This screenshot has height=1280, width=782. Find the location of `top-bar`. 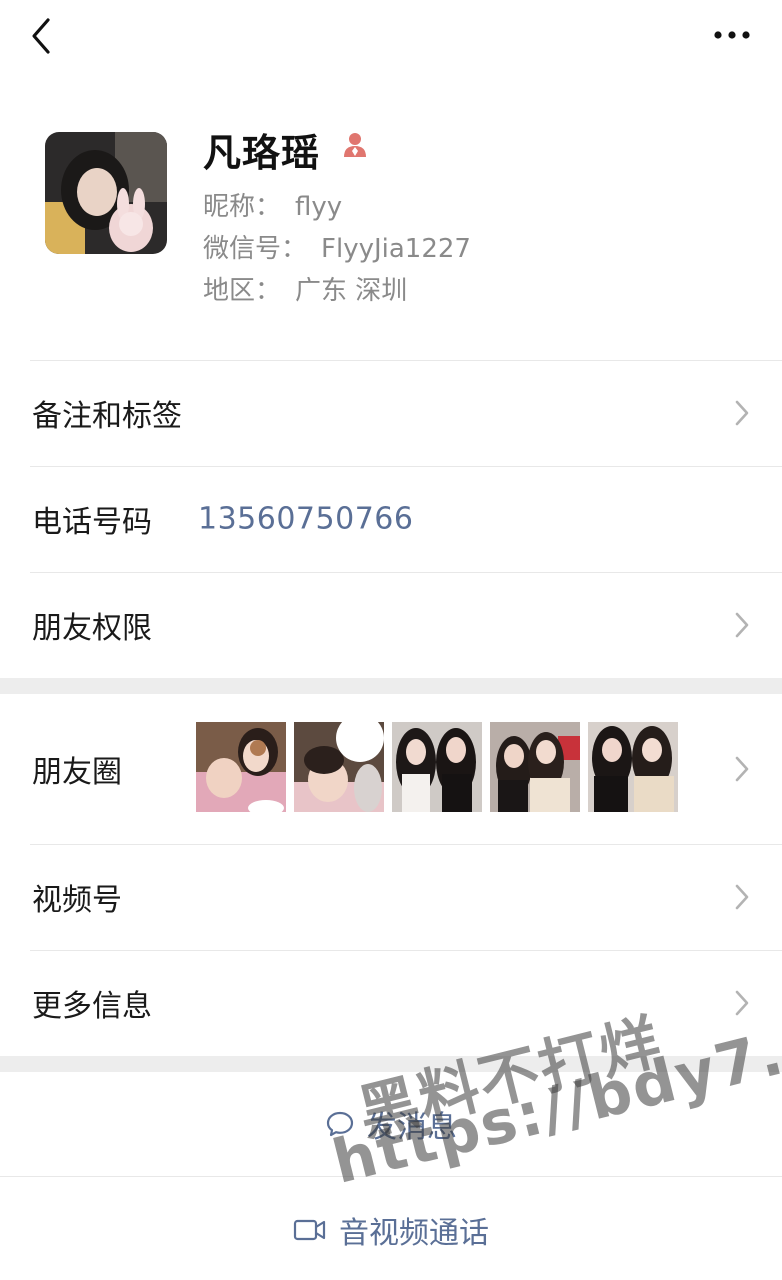

top-bar is located at coordinates (391, 40).